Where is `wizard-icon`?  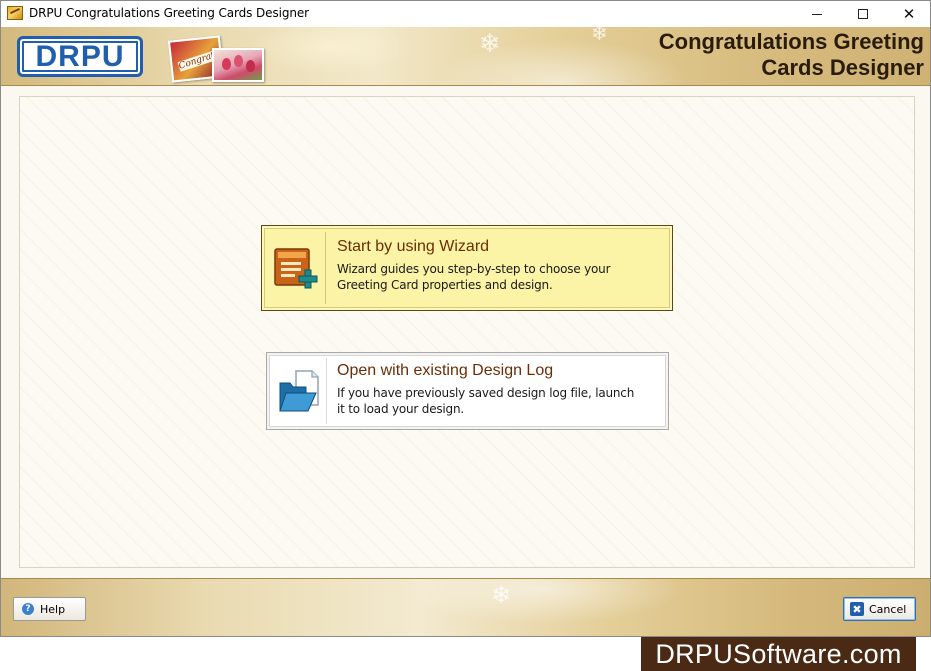 wizard-icon is located at coordinates (295, 268).